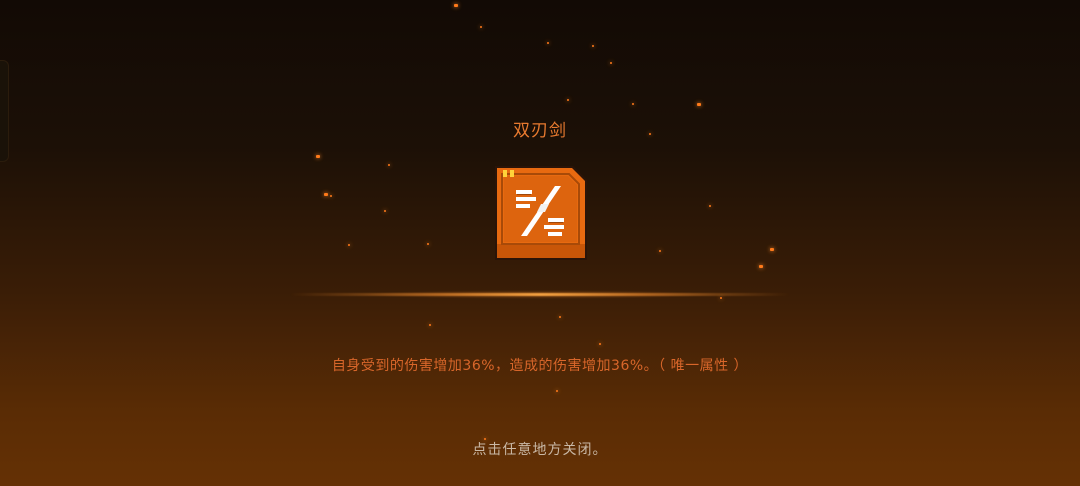 The width and height of the screenshot is (1080, 486). What do you see at coordinates (540, 366) in the screenshot?
I see `item-description: 自身受到的伤害增加36%，造成的伤害增加36%。（ 唯一属性 ）` at bounding box center [540, 366].